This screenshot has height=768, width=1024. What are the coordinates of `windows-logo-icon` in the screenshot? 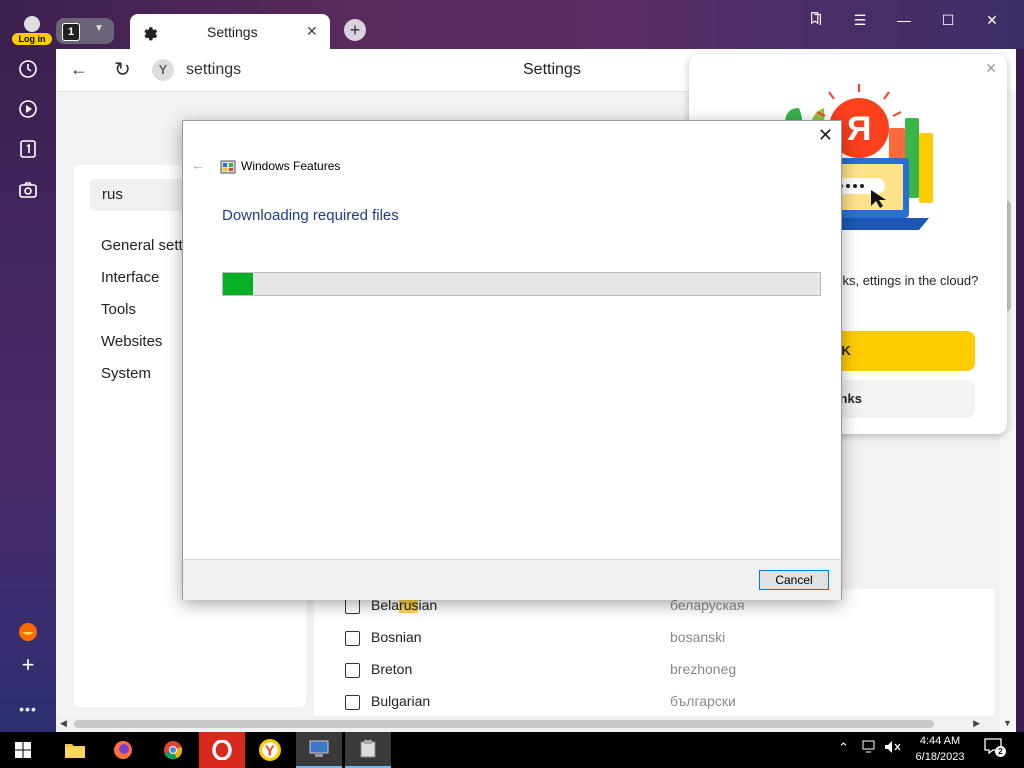 It's located at (23, 750).